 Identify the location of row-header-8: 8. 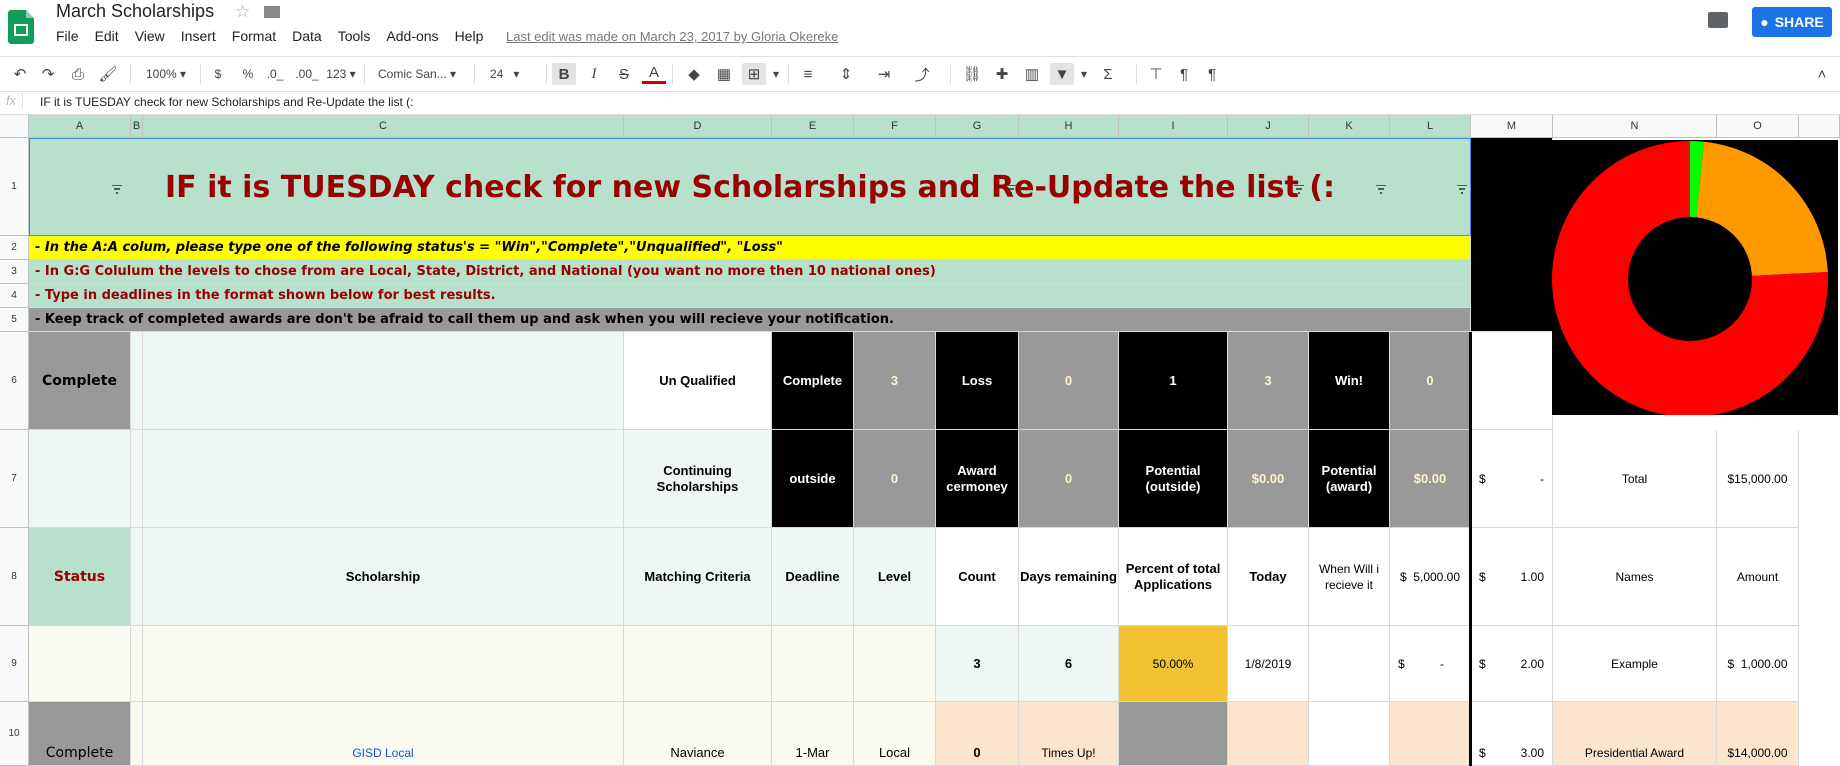
(14, 577).